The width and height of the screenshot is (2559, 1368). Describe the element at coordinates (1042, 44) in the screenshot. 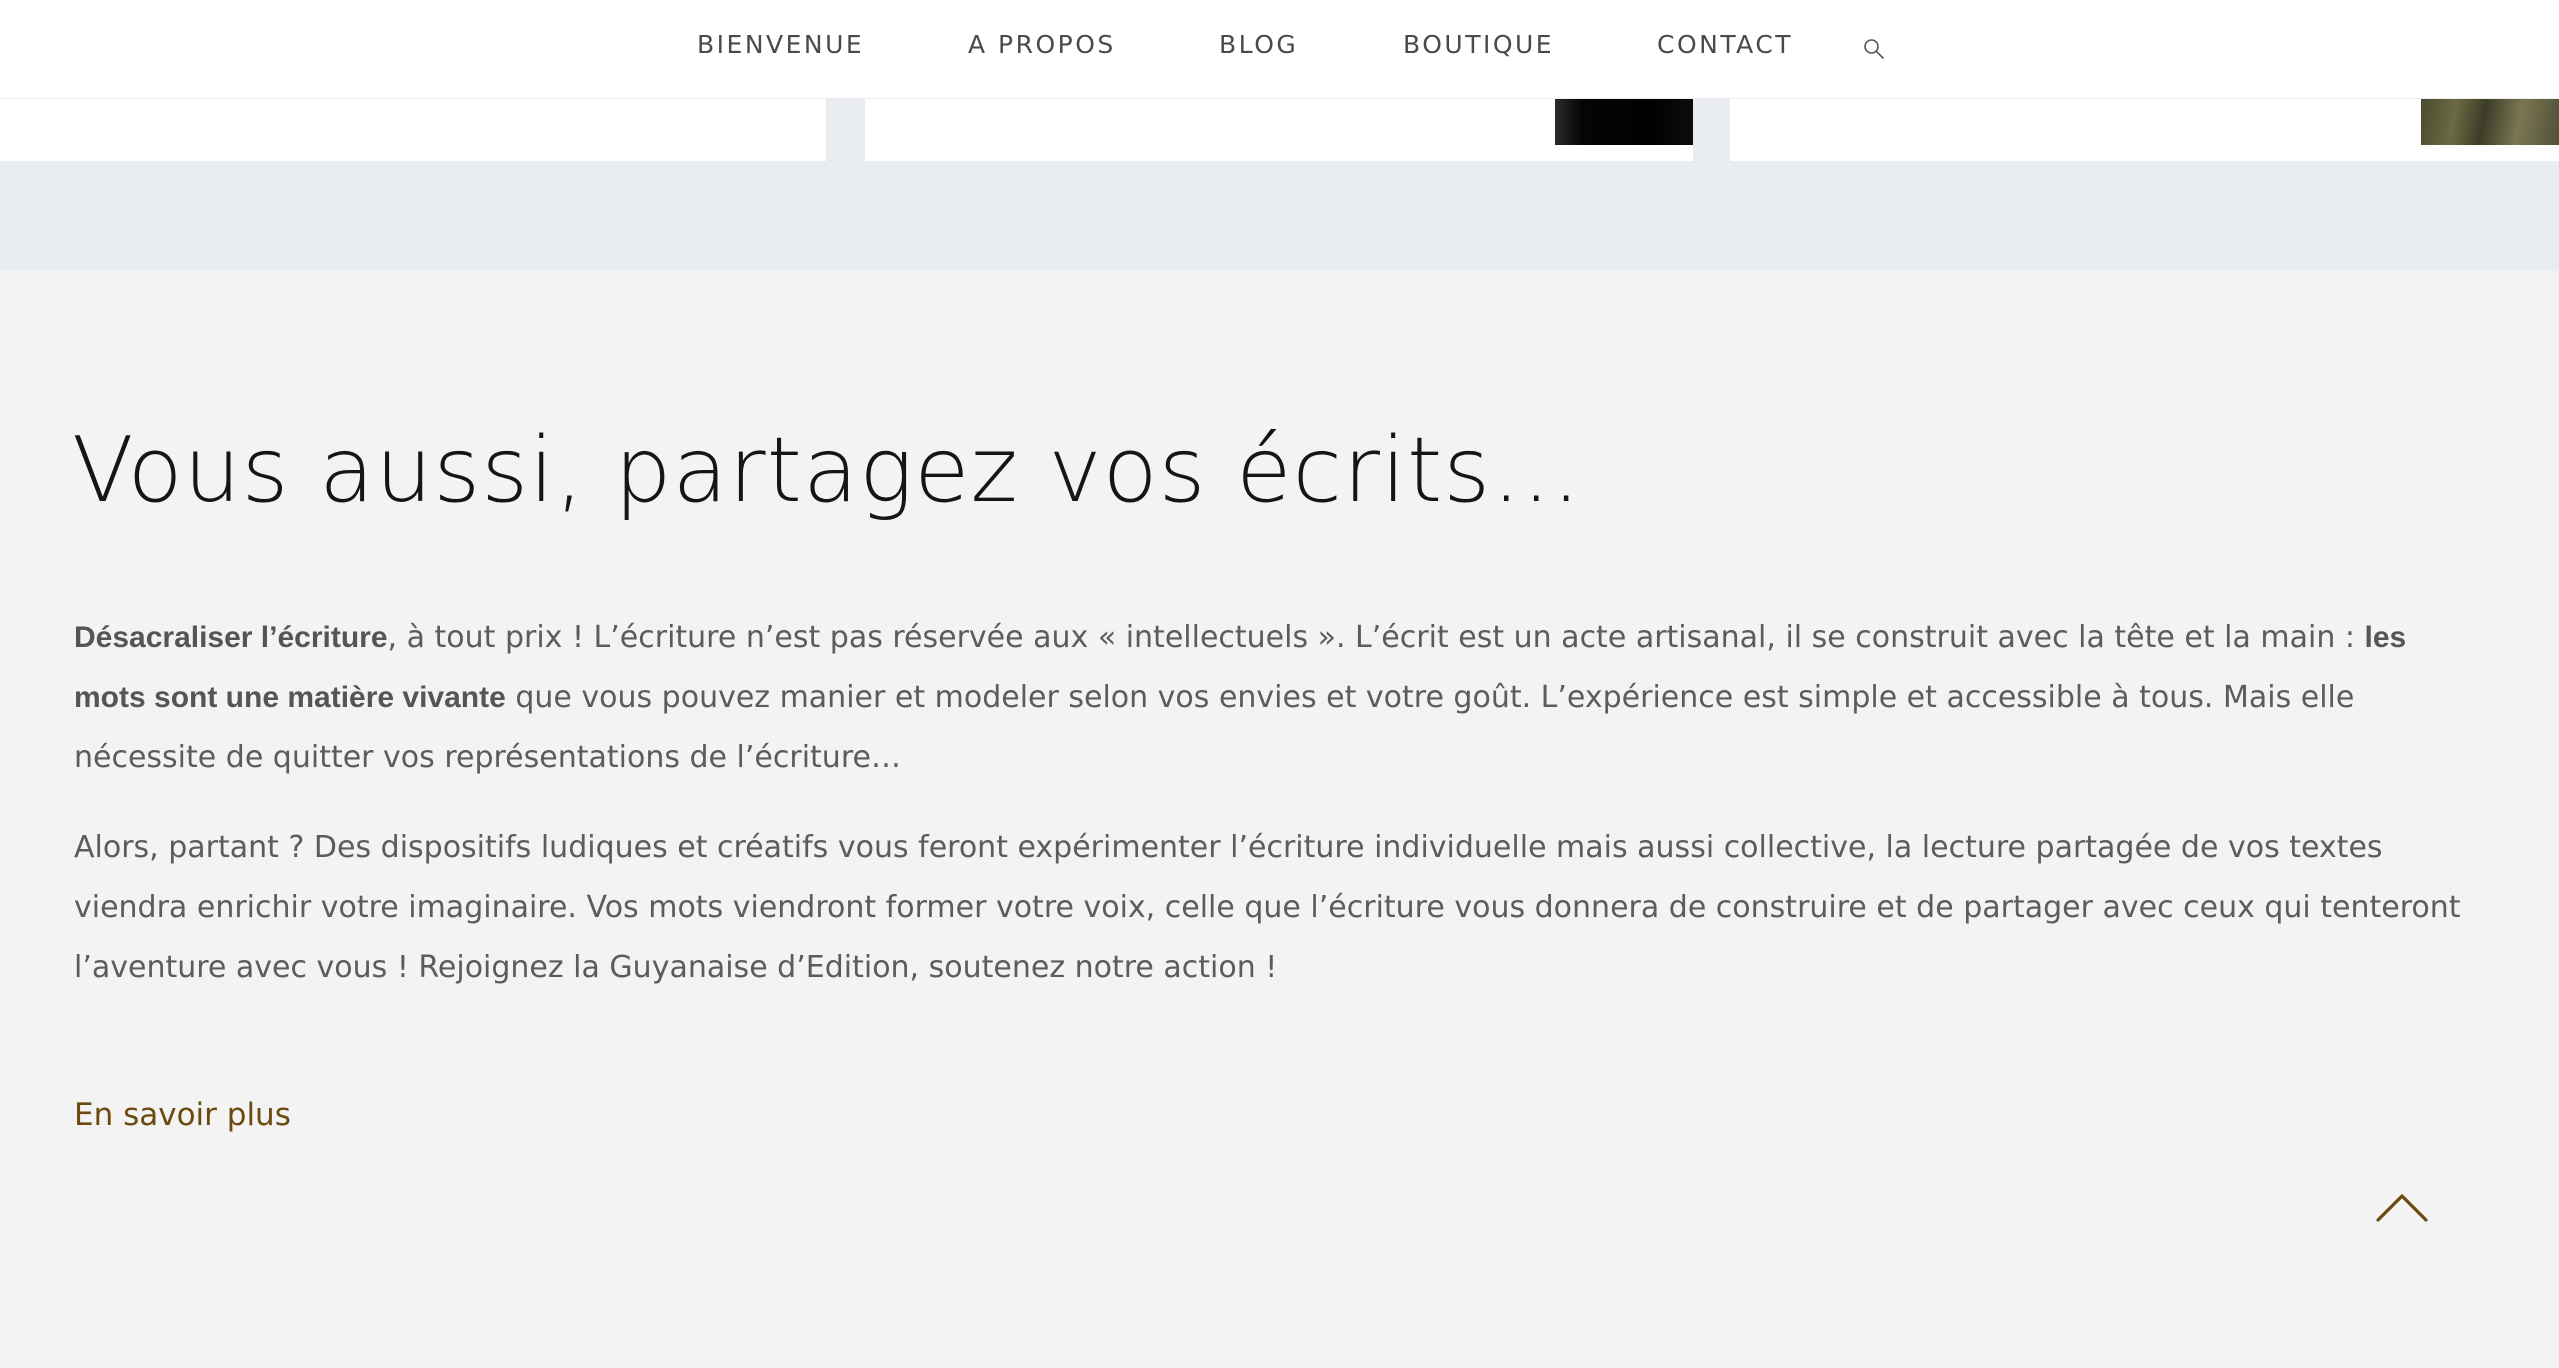

I see `nav-item-a-propos: A PROPOS` at that location.